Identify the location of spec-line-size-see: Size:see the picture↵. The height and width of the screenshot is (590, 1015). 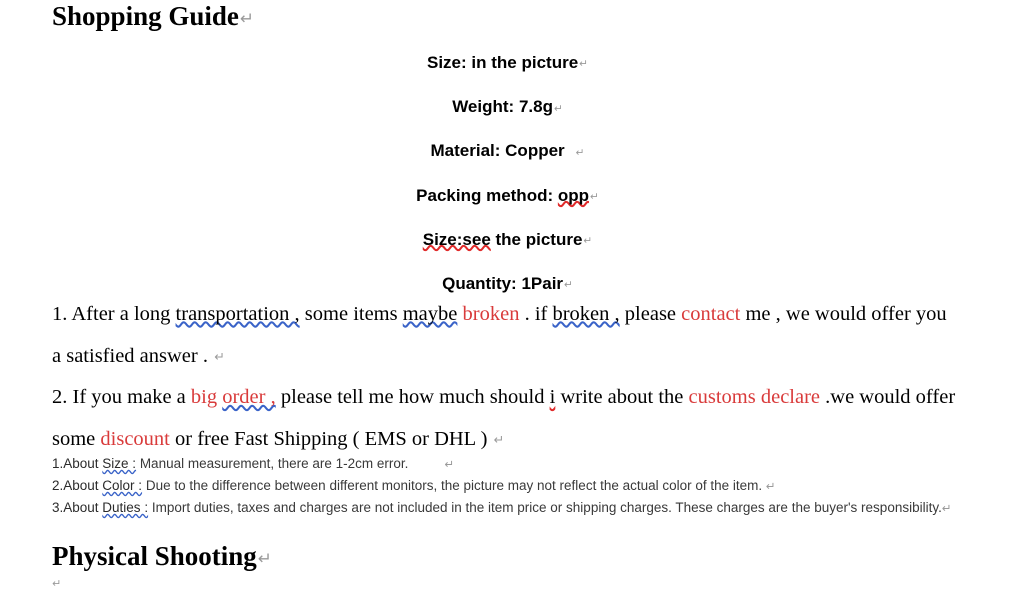
(507, 241).